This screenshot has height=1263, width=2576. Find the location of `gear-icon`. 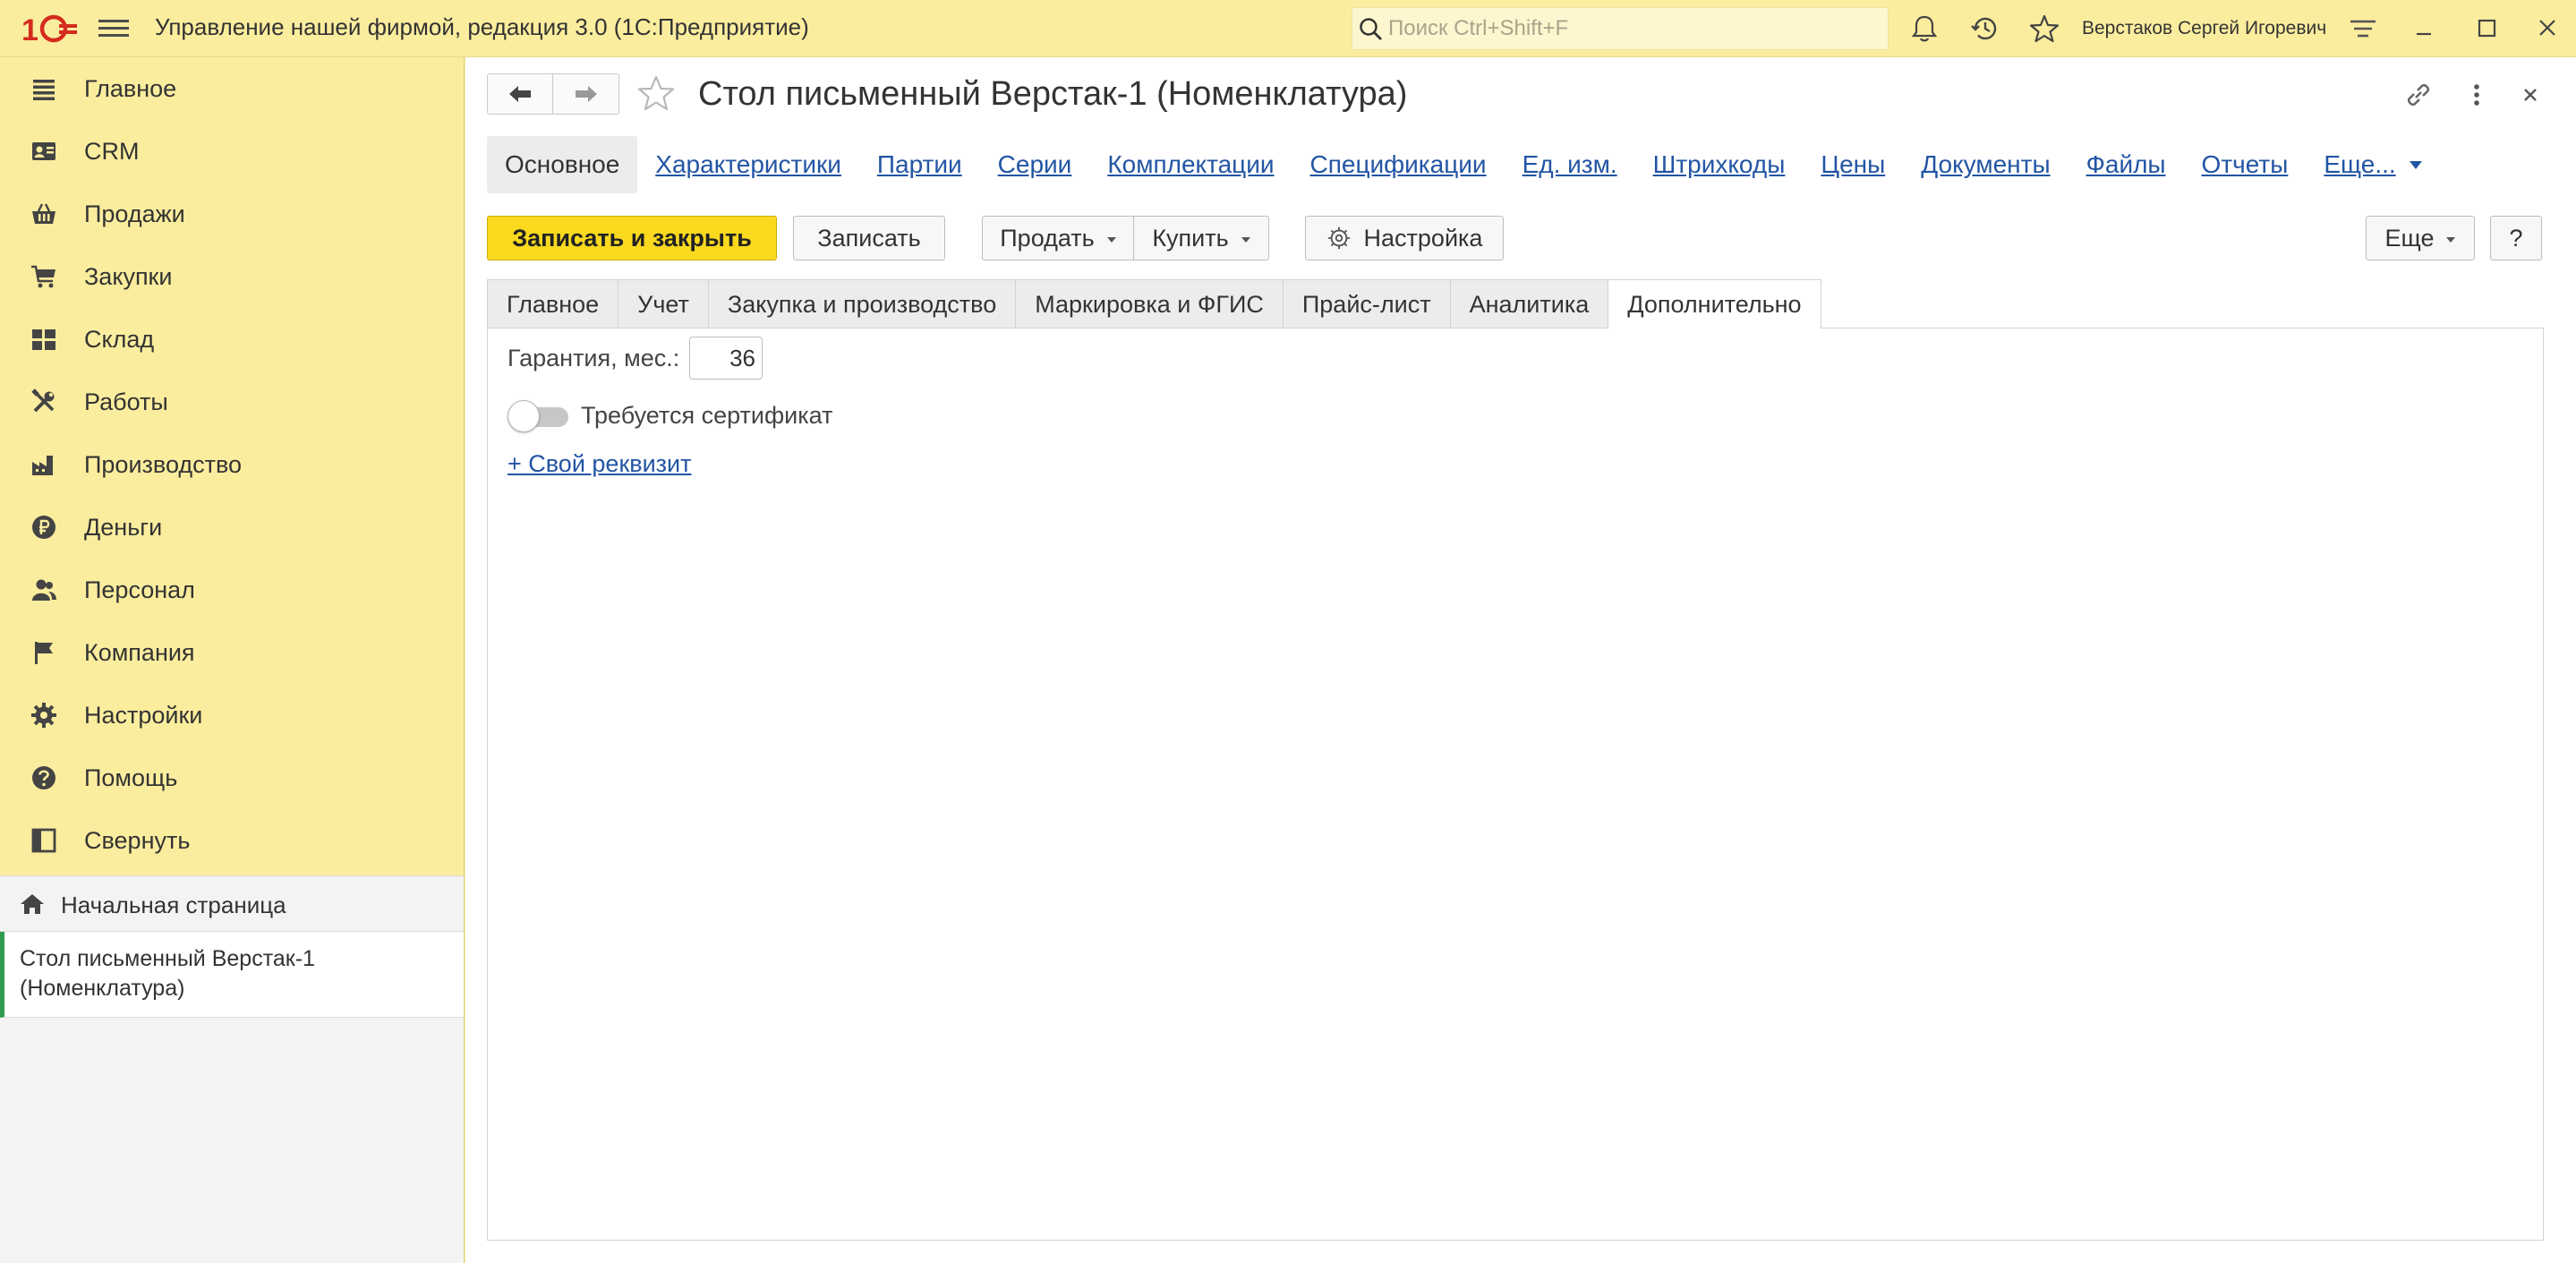

gear-icon is located at coordinates (1338, 238).